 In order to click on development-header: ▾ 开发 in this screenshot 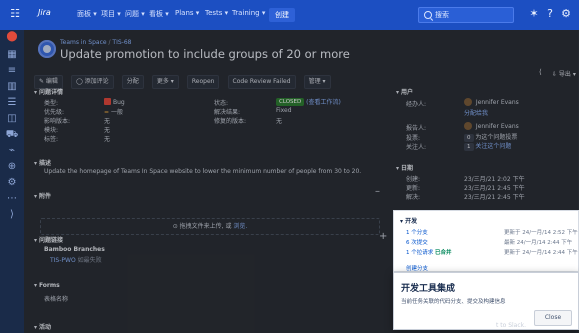, I will do `click(408, 220)`.